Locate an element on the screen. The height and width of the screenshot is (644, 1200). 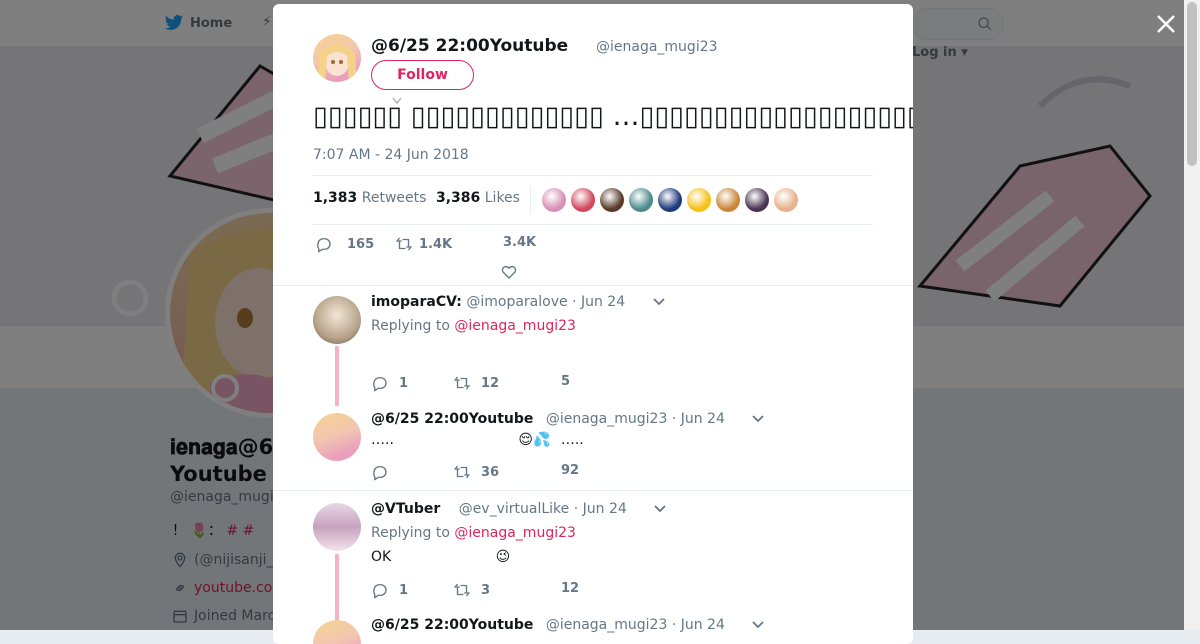
reply-author-handle: @ev_virtualLike is located at coordinates (514, 509).